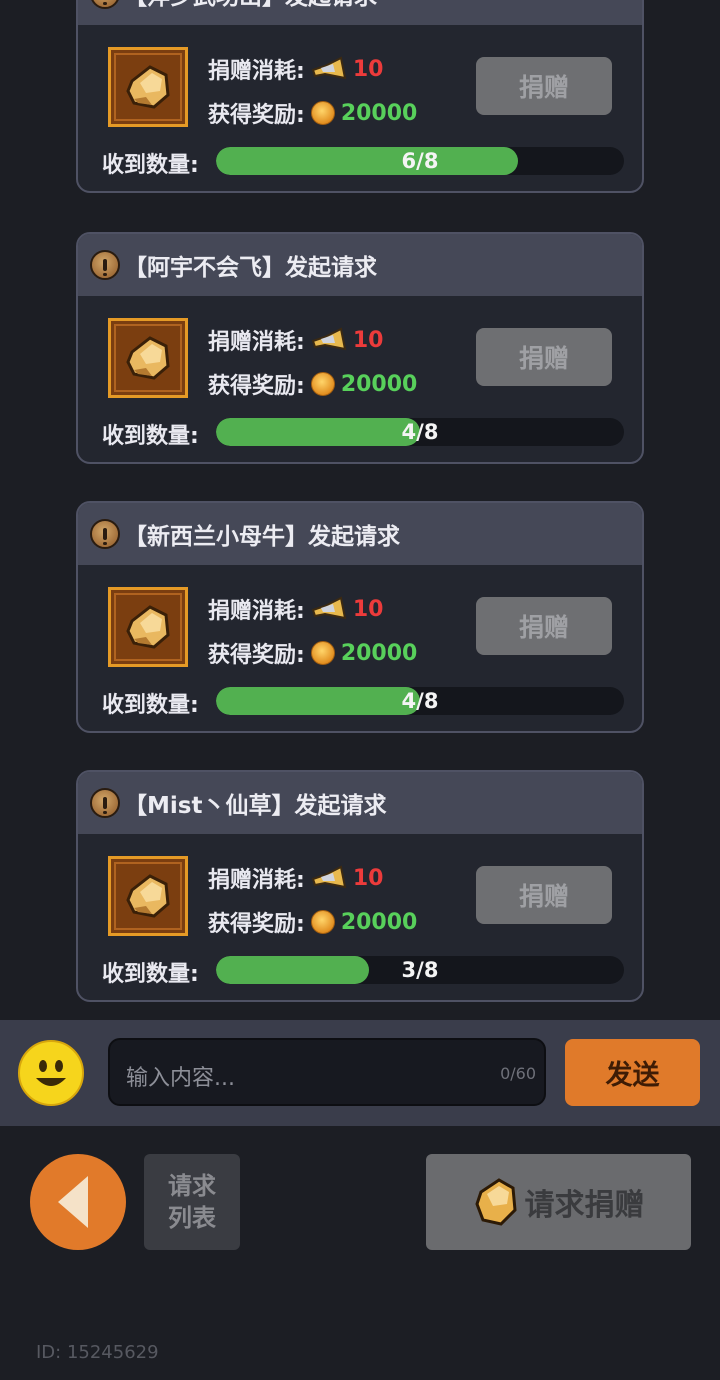 Image resolution: width=720 pixels, height=1380 pixels. Describe the element at coordinates (262, 537) in the screenshot. I see `request-title: 【新西兰小母牛】发起请求` at that location.